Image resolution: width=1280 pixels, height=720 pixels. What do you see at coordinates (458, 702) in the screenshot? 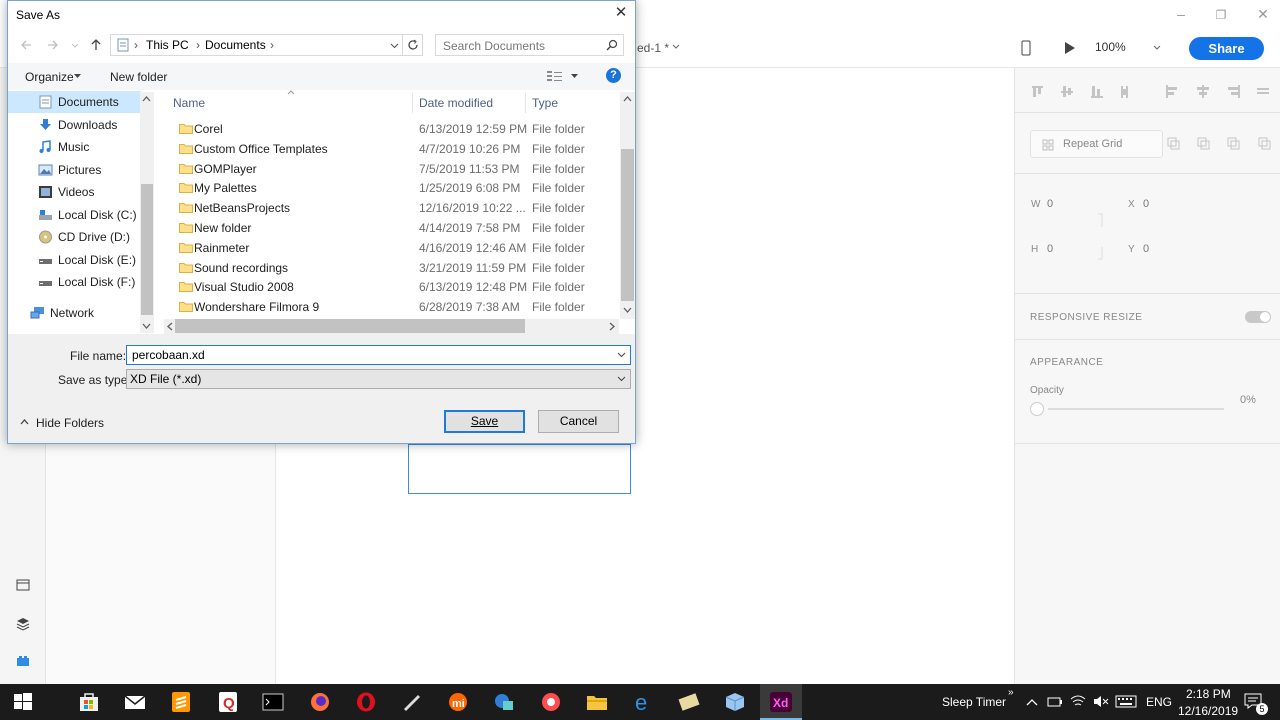
I see `mi-icon: mi` at bounding box center [458, 702].